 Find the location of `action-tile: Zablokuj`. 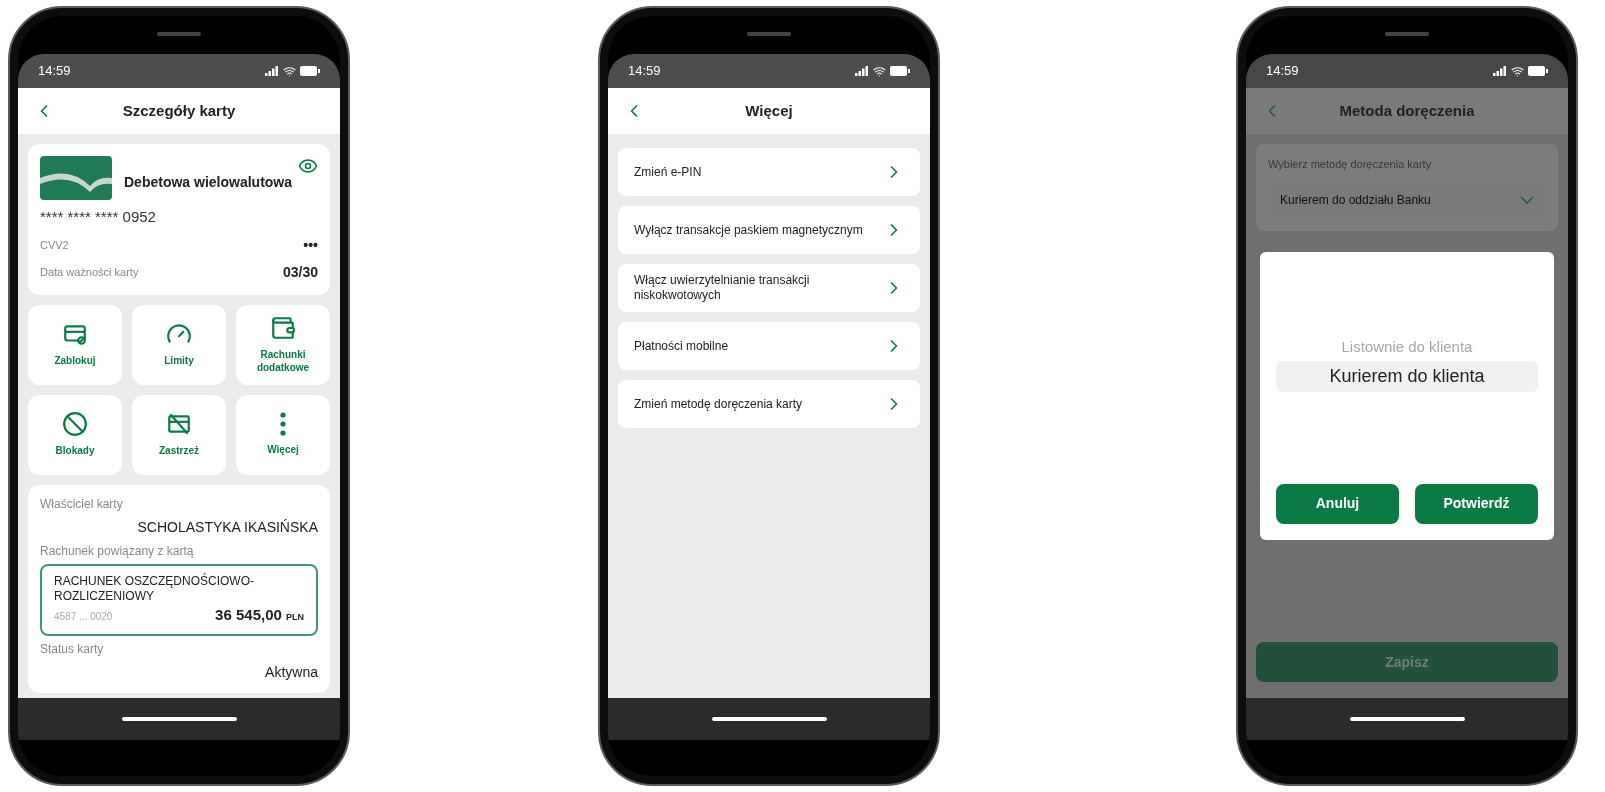

action-tile: Zablokuj is located at coordinates (75, 344).